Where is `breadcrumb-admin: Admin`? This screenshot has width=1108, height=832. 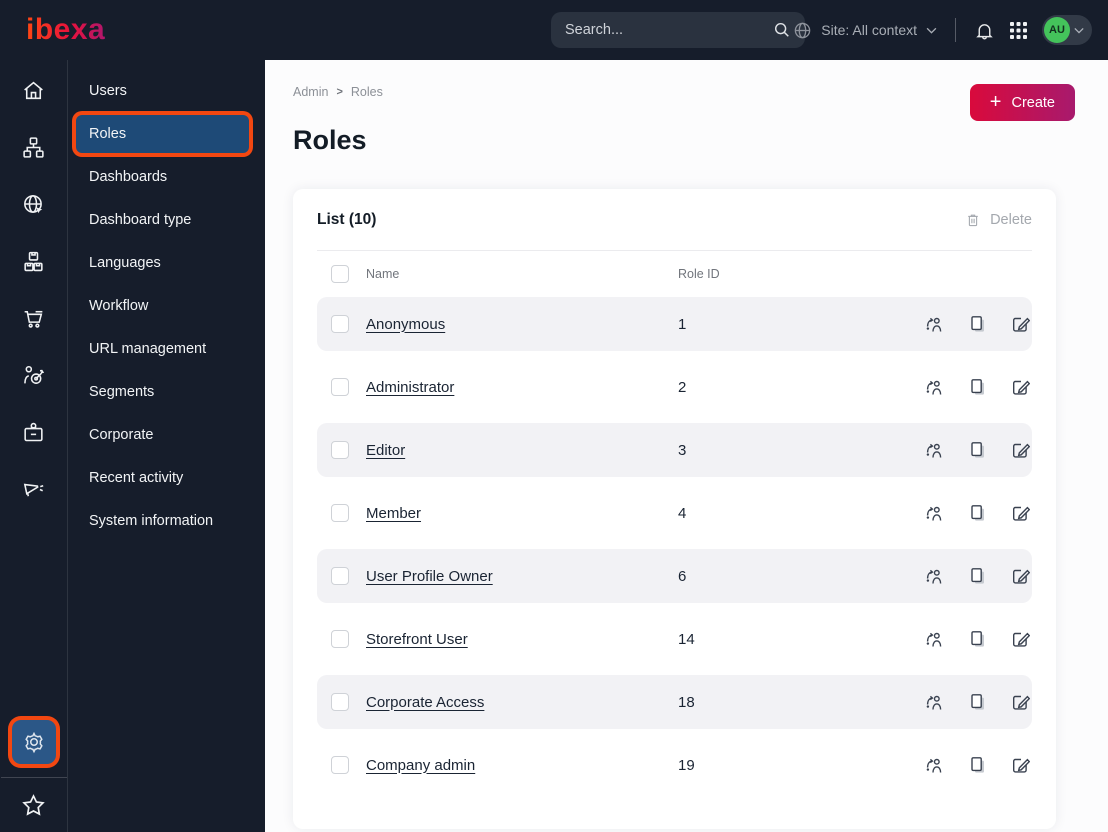
breadcrumb-admin: Admin is located at coordinates (310, 92).